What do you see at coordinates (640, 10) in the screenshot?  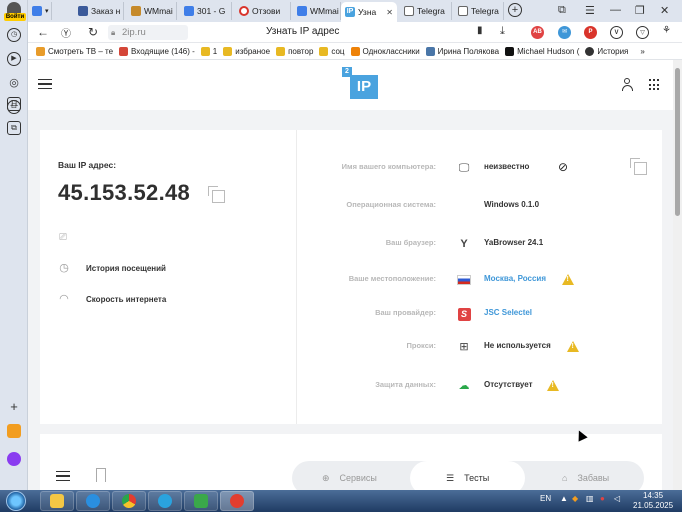 I see `restore-icon: ❐` at bounding box center [640, 10].